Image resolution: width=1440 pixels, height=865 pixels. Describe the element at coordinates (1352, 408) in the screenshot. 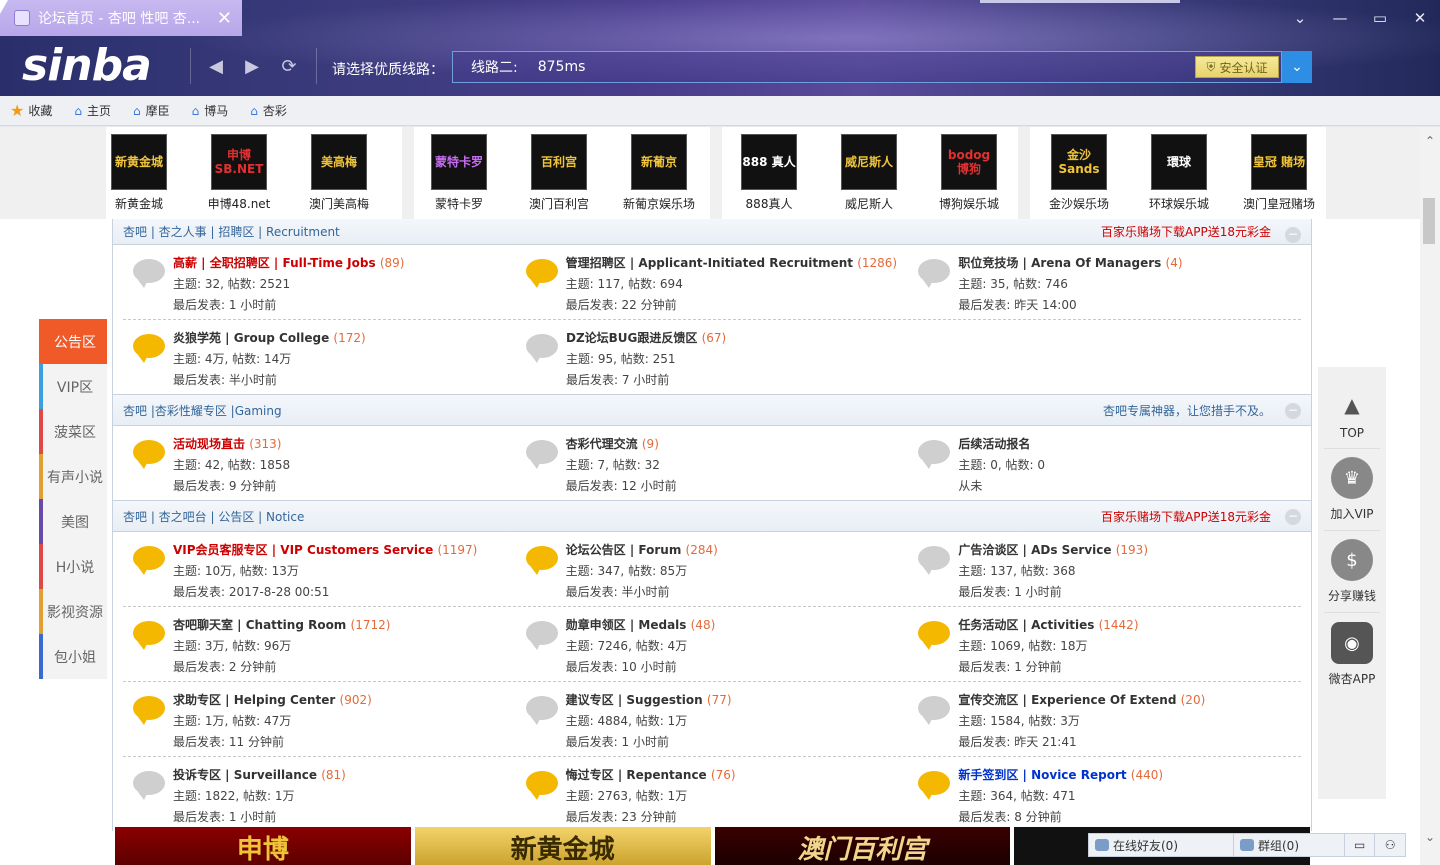

I see `tool-top-button: ▲ TOP` at that location.